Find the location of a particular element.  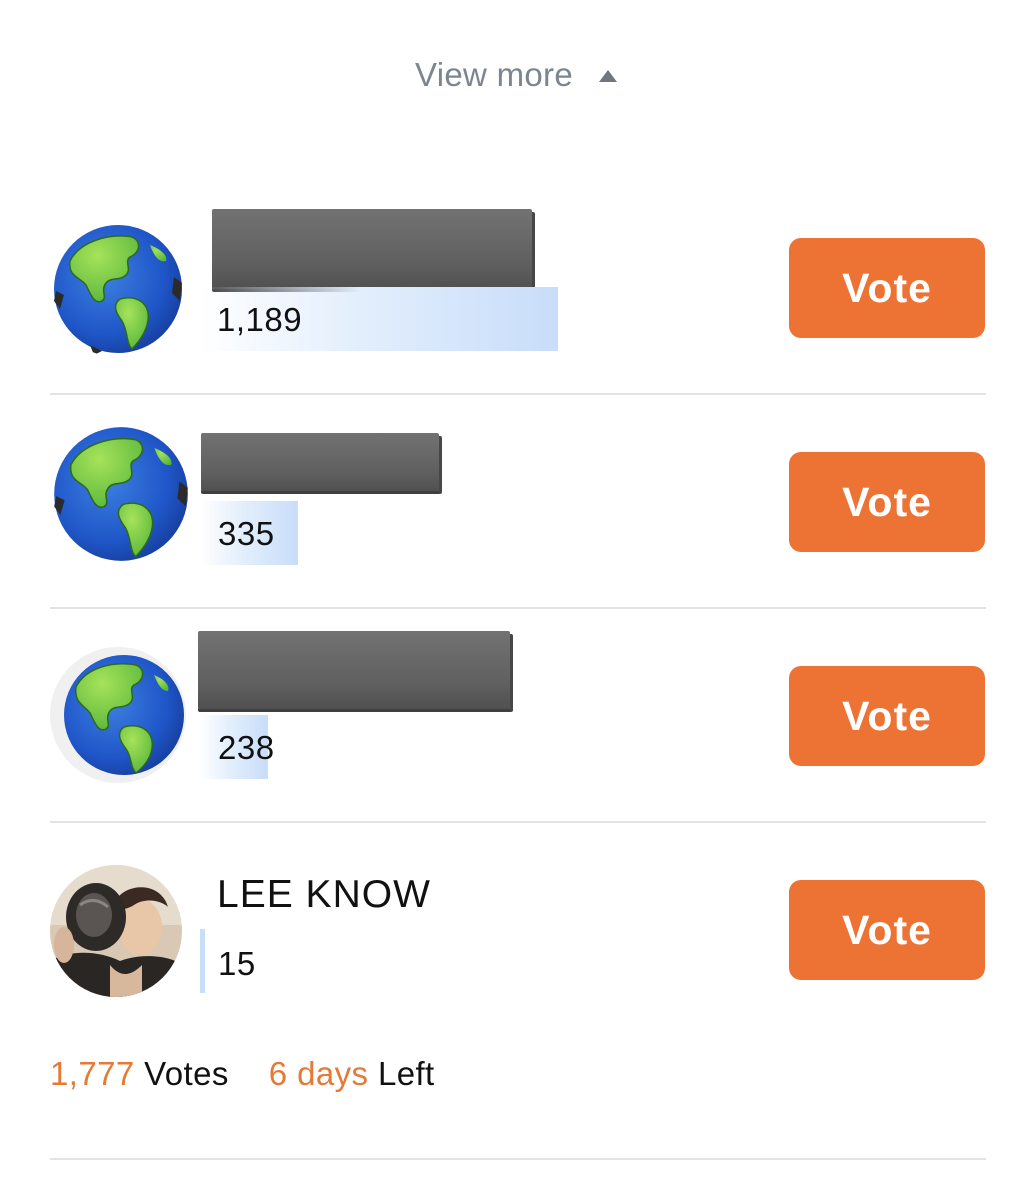

vote-bar is located at coordinates (202, 961).